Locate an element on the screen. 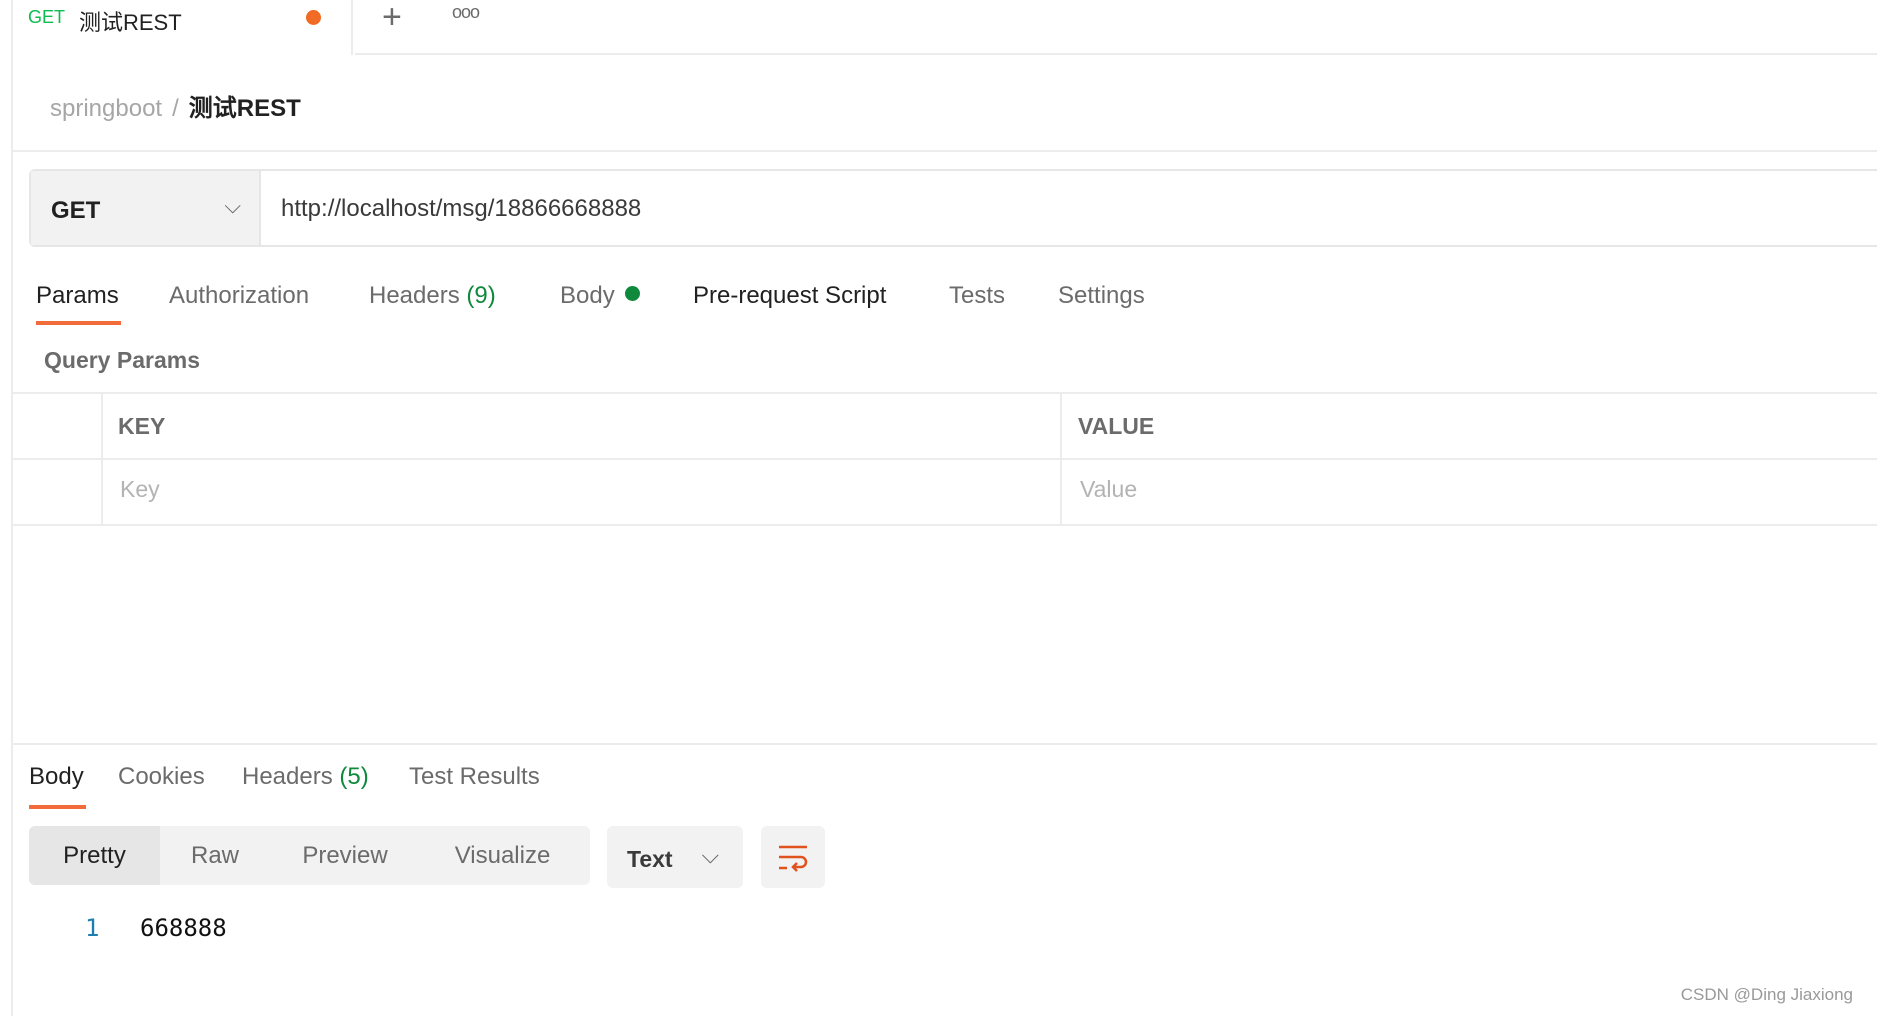 The image size is (1877, 1016). url-input: http://localhost/msg/18866668888 is located at coordinates (451, 208).